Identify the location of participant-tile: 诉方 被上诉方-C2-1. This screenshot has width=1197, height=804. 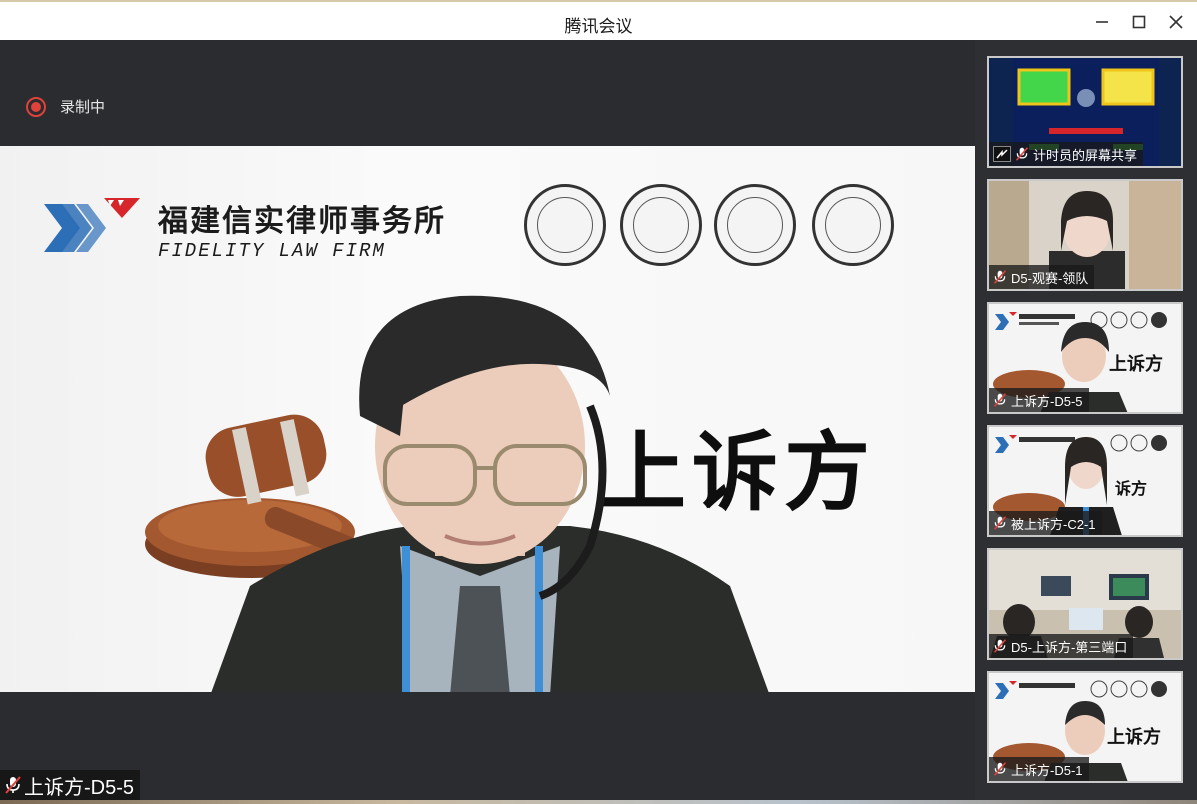
(1085, 481).